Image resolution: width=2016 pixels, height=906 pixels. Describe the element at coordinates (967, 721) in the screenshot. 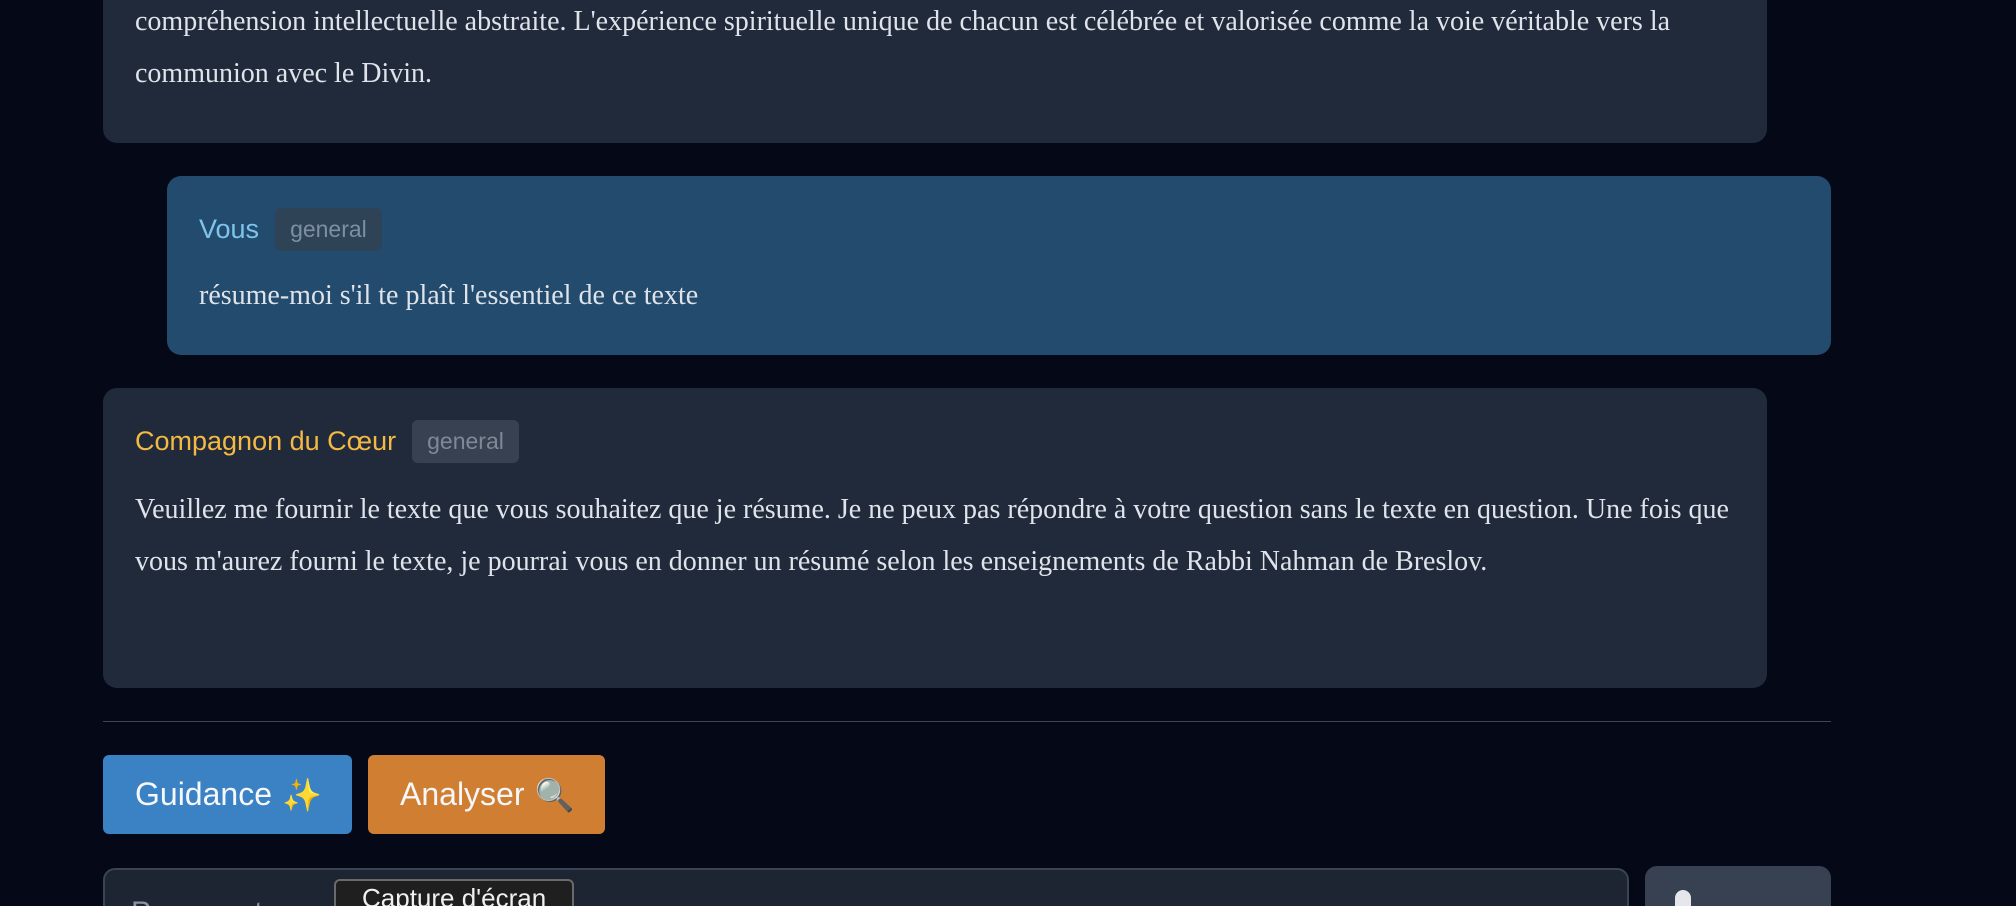

I see `divider` at that location.